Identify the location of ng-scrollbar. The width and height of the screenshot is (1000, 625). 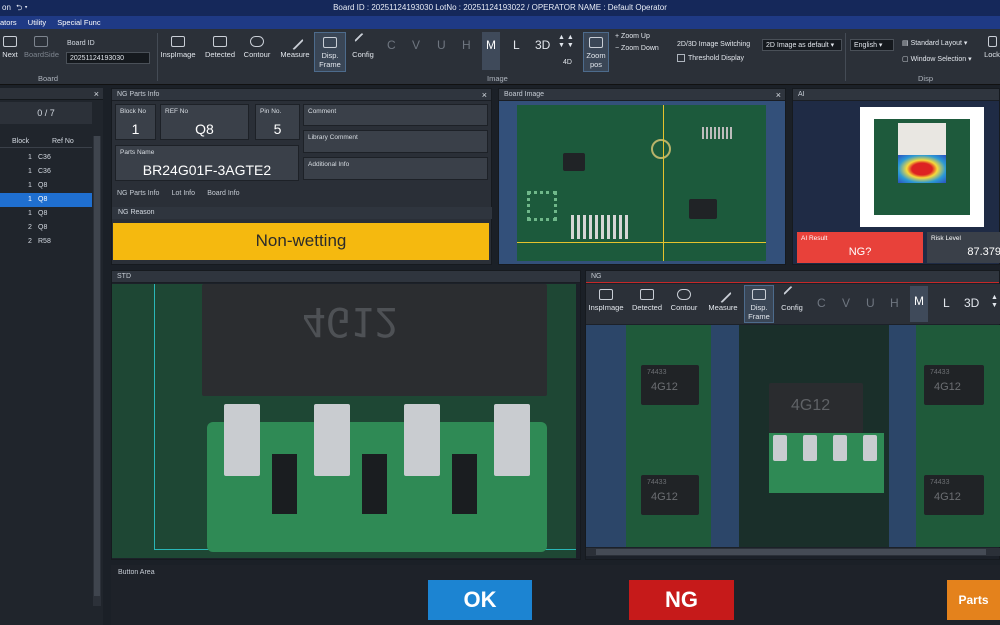
(793, 552).